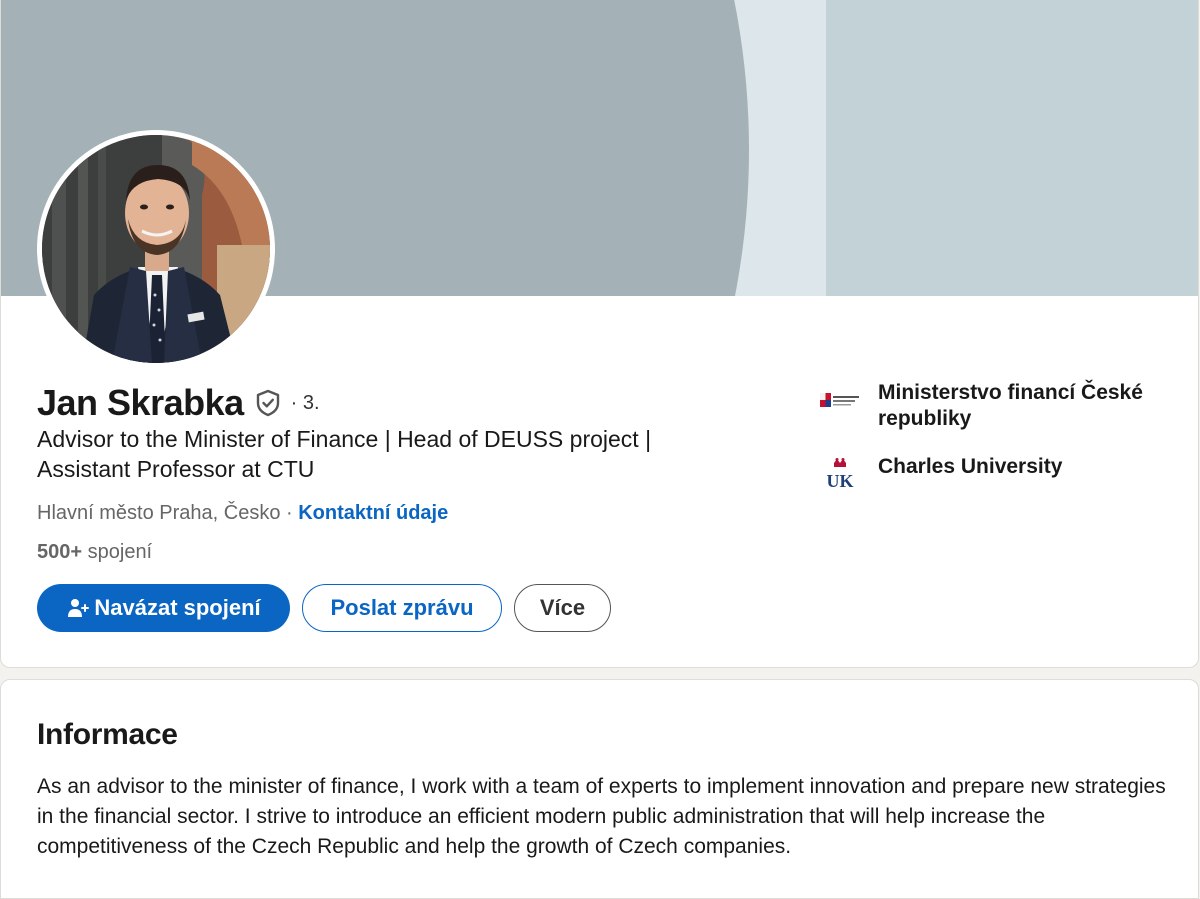  I want to click on verified-shield-icon, so click(268, 403).